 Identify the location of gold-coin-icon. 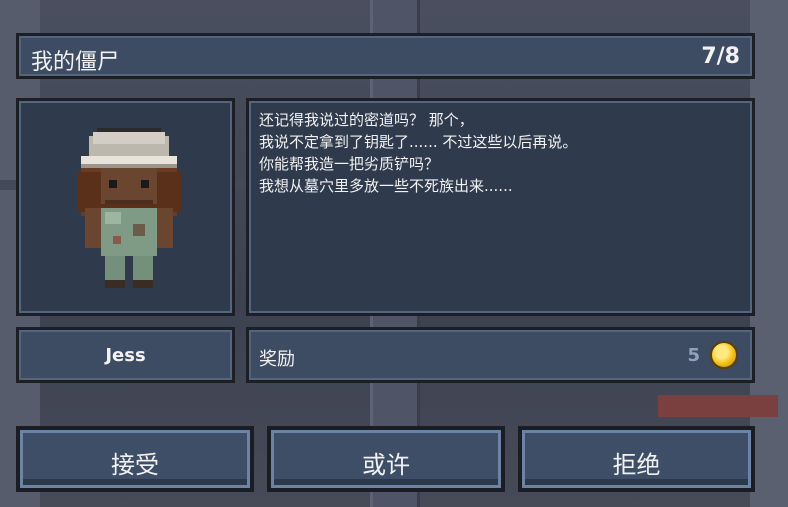
(724, 355).